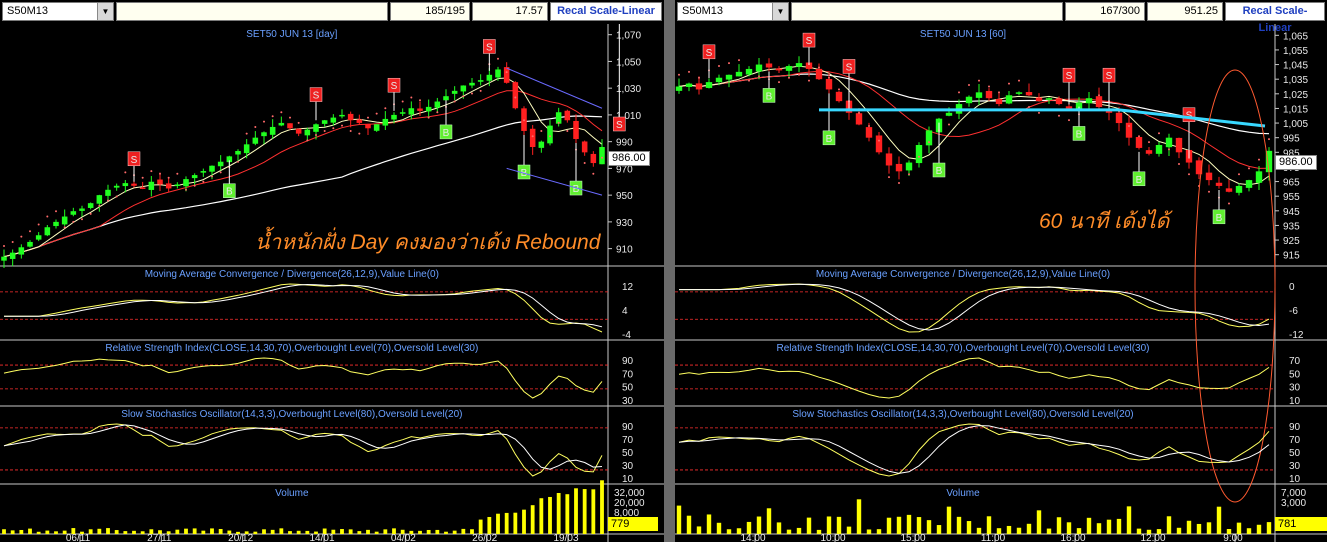 The image size is (1327, 542). I want to click on macd-tick-label: -4, so click(626, 335).